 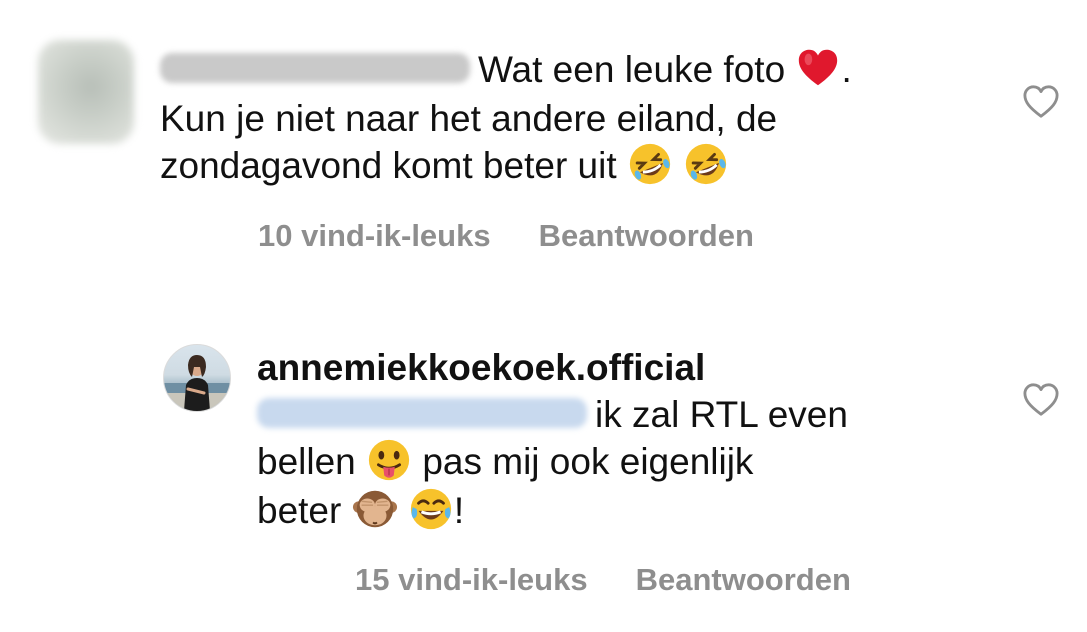 I want to click on see-no-evil-monkey-emoji, so click(x=374, y=509).